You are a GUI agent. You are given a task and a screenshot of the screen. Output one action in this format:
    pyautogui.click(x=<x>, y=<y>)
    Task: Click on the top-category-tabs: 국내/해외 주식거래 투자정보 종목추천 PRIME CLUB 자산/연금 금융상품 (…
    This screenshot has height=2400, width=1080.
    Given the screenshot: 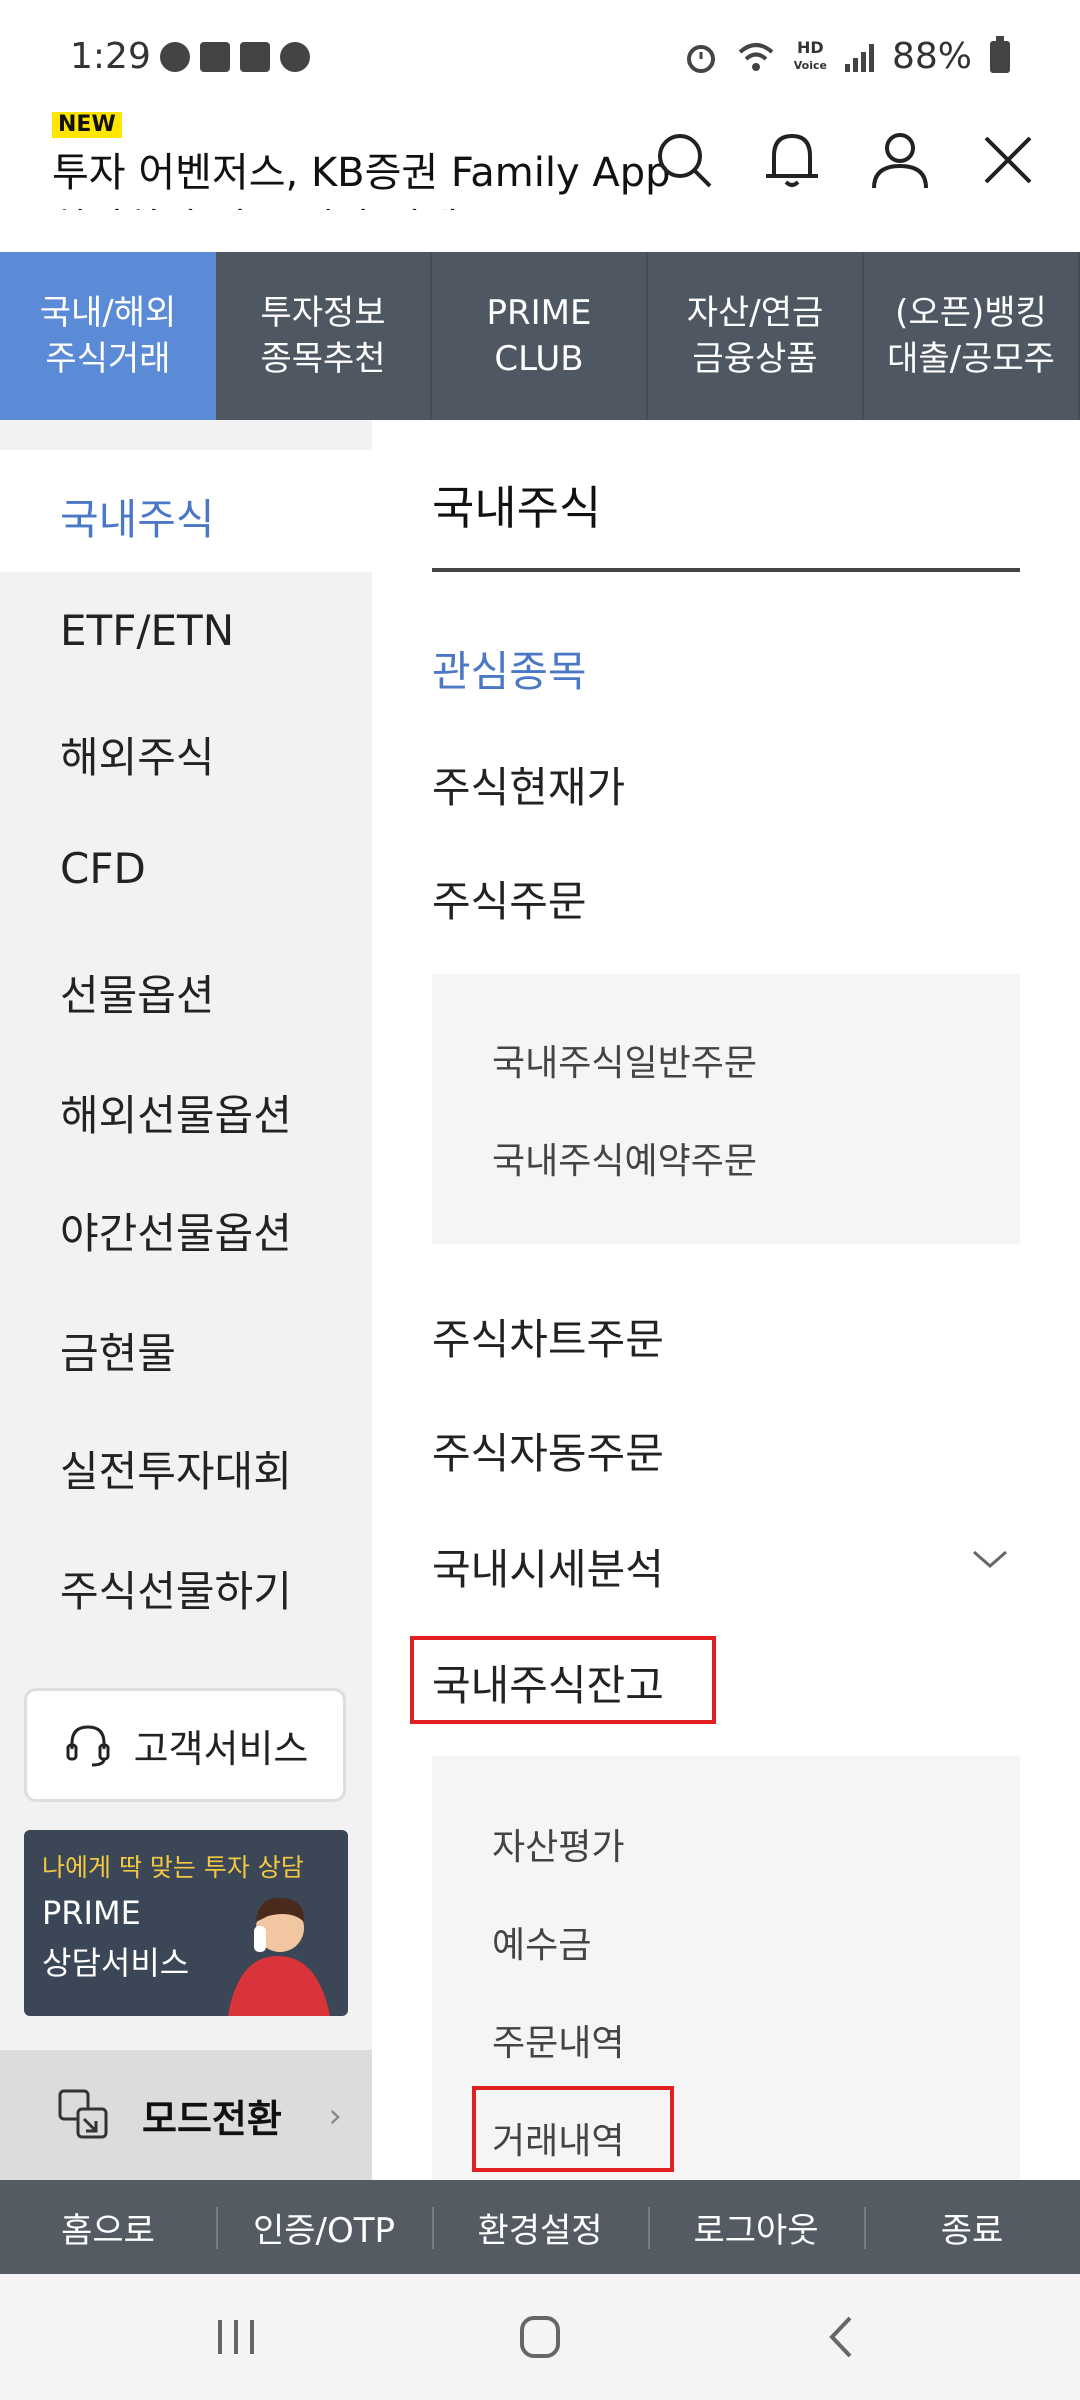 What is the action you would take?
    pyautogui.click(x=540, y=336)
    